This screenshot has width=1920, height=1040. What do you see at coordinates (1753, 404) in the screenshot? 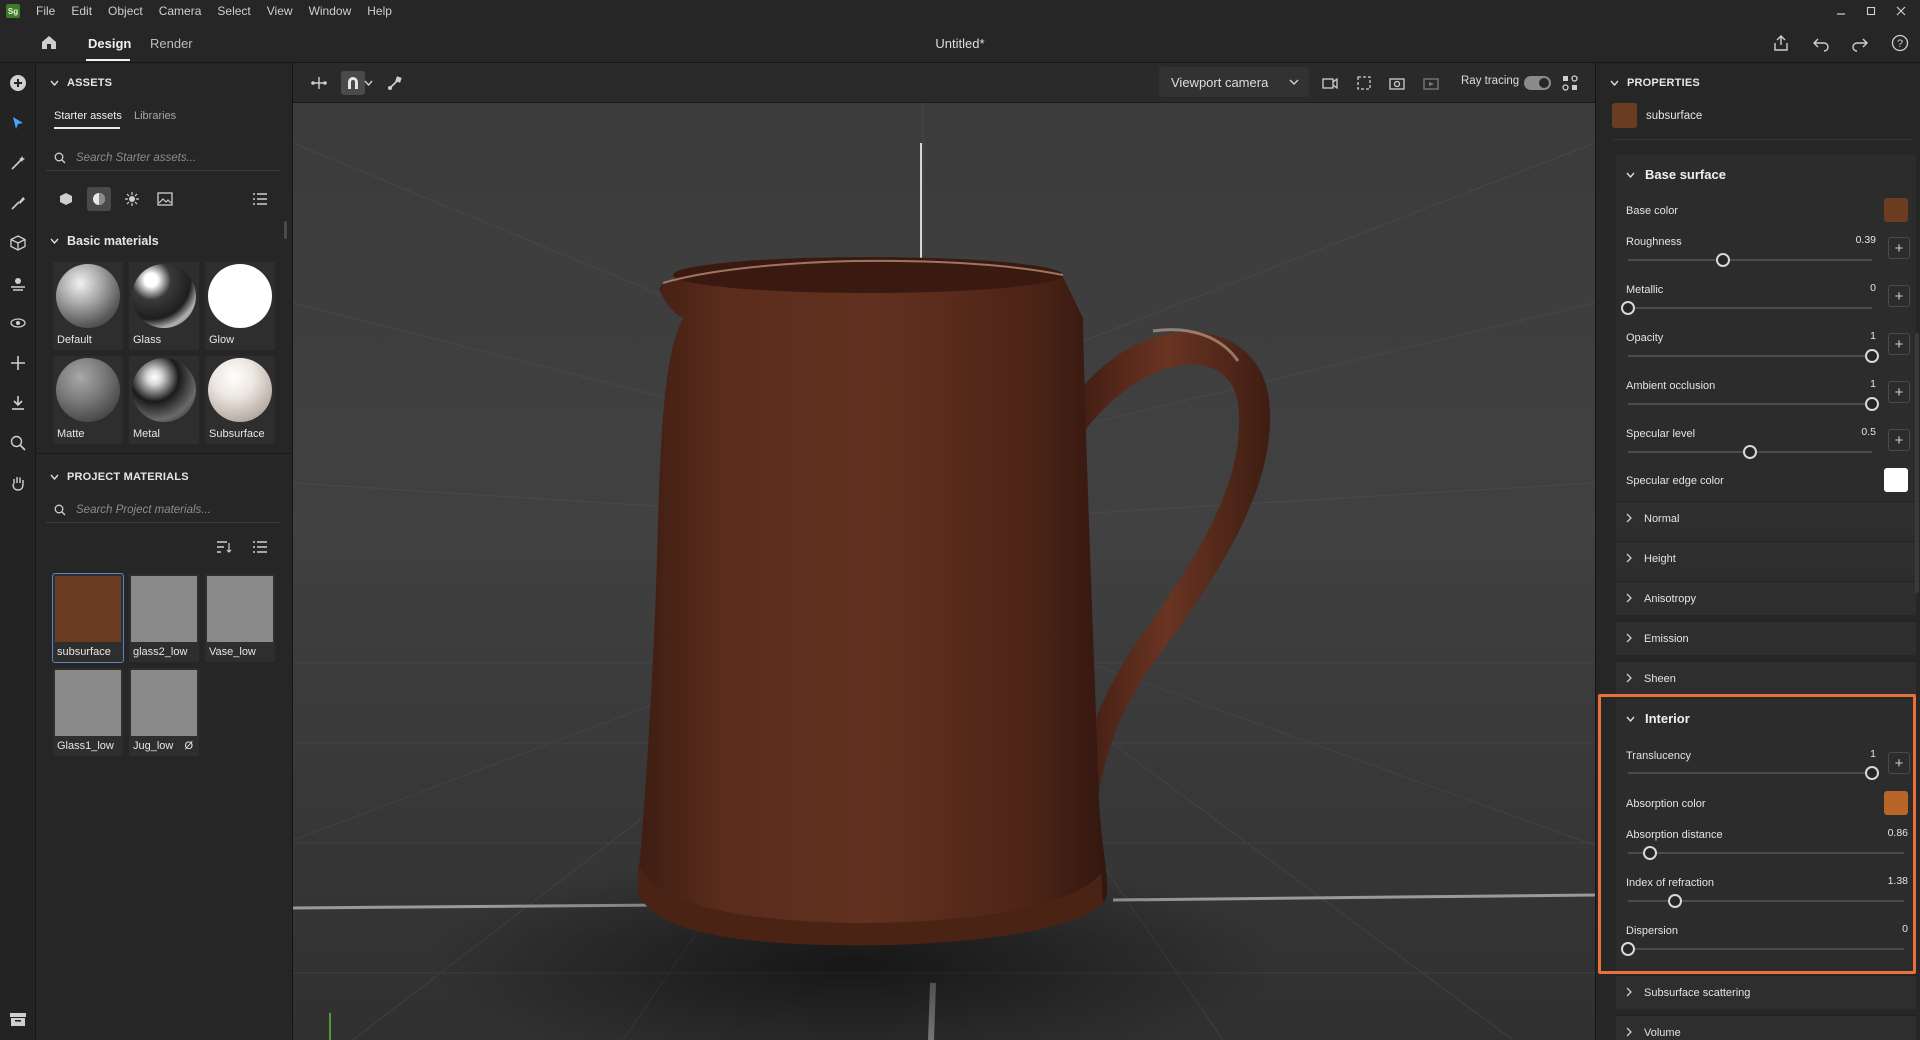
I see `ambient-occlusion-slider` at bounding box center [1753, 404].